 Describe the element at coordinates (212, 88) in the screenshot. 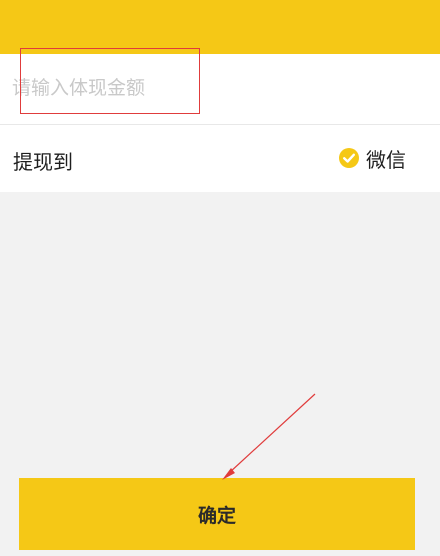

I see `amount-input` at that location.